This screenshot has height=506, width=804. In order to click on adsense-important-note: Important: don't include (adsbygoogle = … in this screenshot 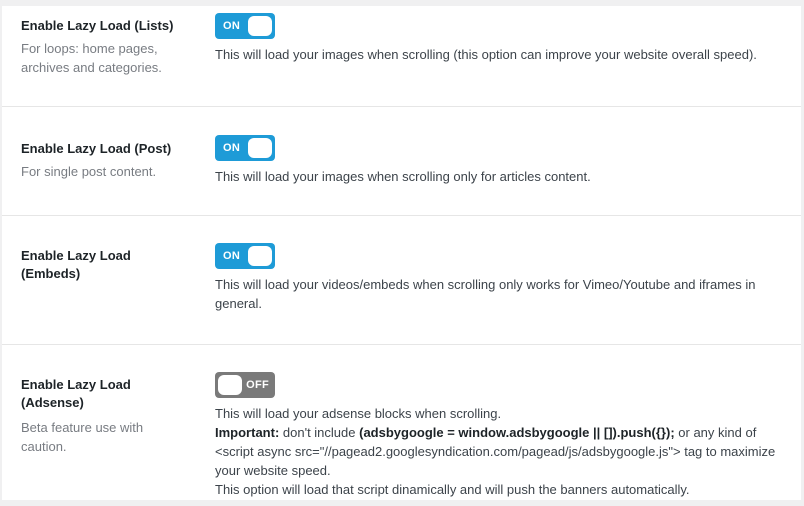, I will do `click(502, 451)`.